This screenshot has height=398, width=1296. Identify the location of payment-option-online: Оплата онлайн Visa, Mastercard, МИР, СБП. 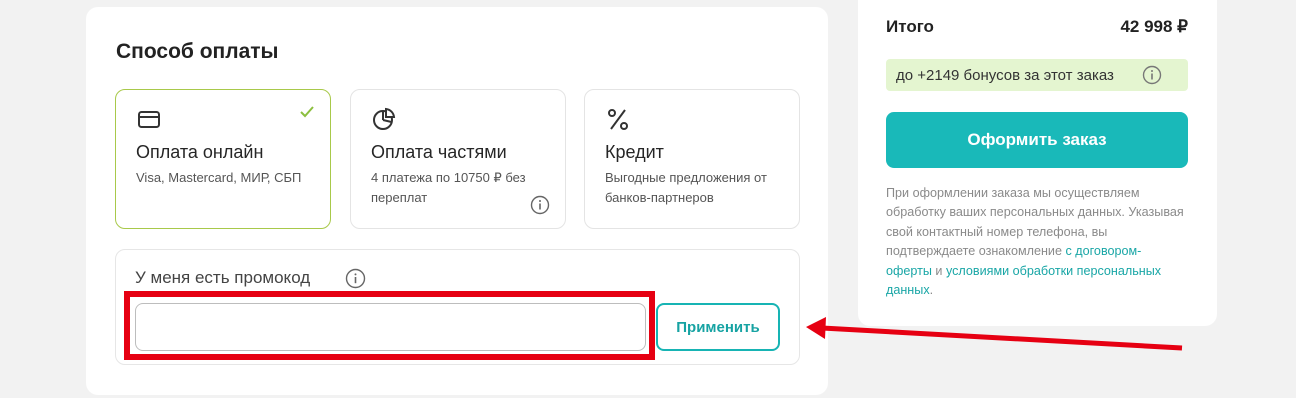
(223, 159).